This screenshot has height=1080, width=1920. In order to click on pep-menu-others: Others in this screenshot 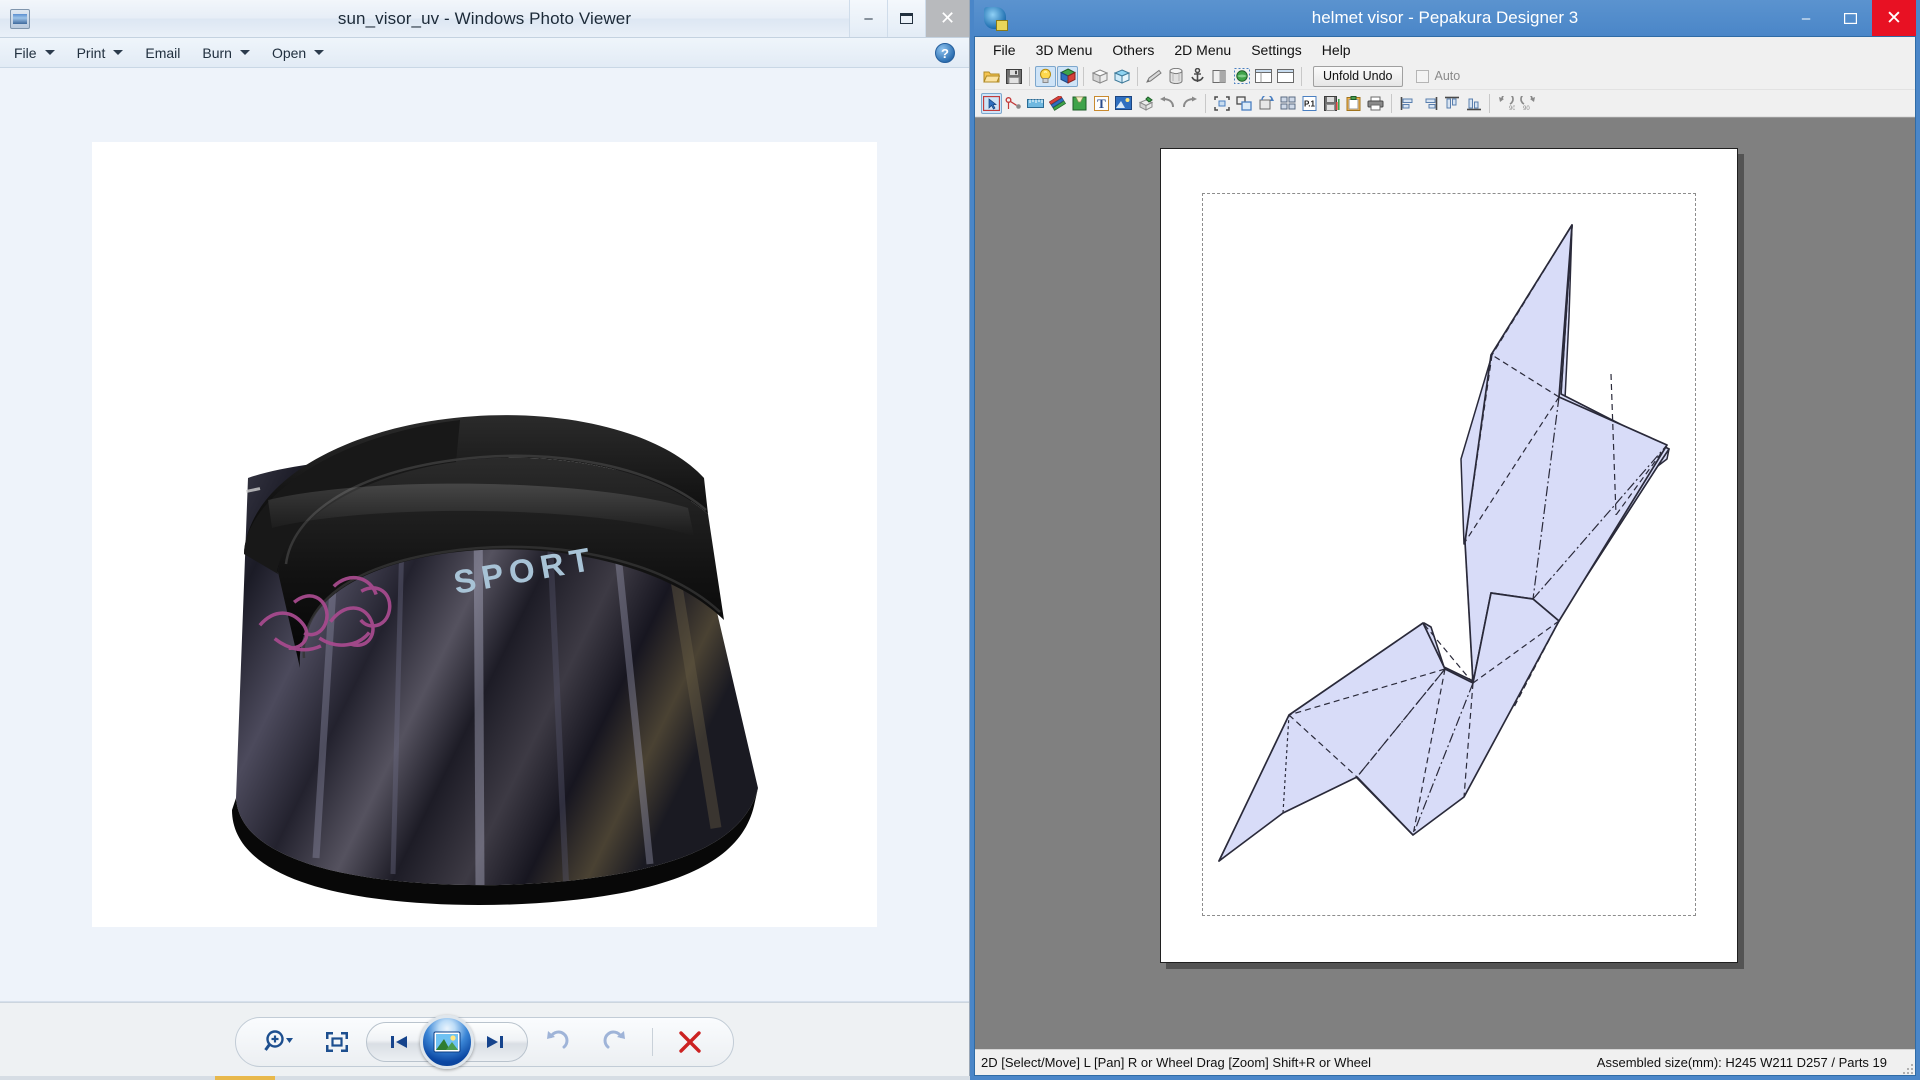, I will do `click(1133, 50)`.